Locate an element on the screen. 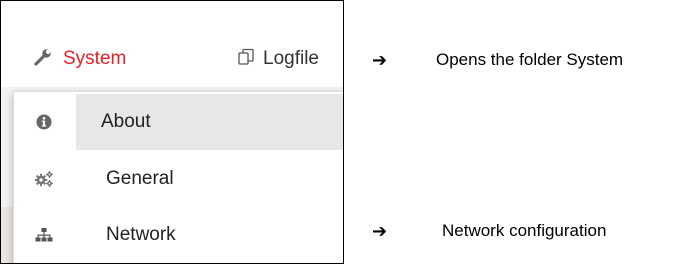 The image size is (674, 264). nav-system: System is located at coordinates (79, 59).